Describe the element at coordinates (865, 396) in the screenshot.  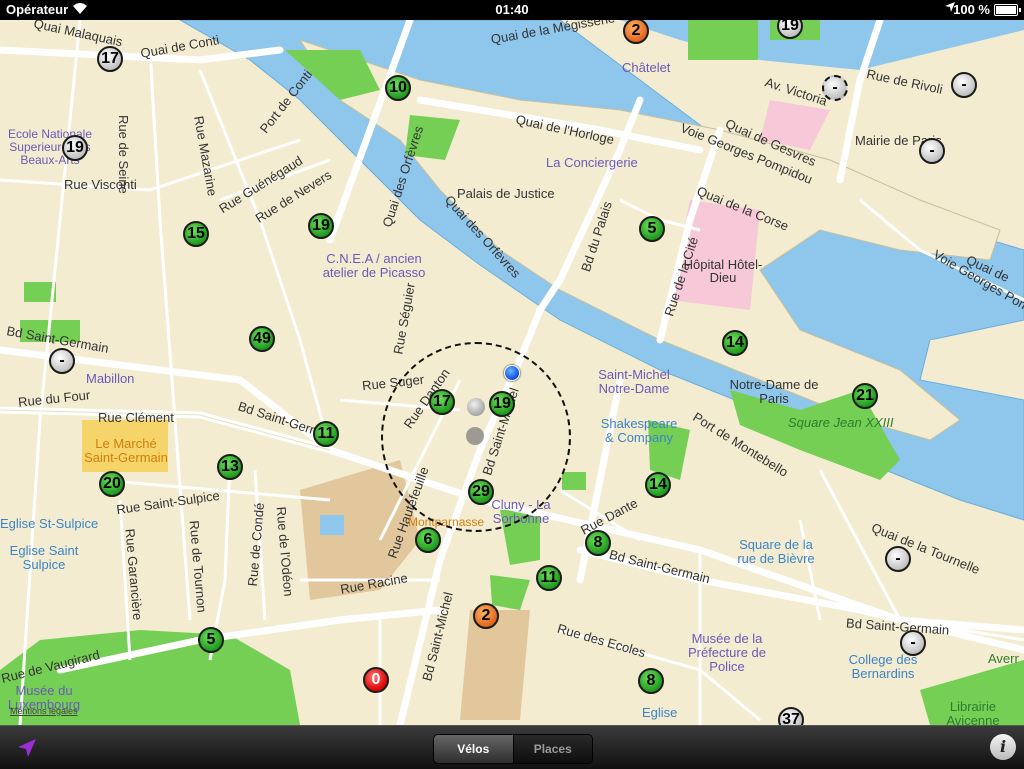
I see `station-marker: 21` at that location.